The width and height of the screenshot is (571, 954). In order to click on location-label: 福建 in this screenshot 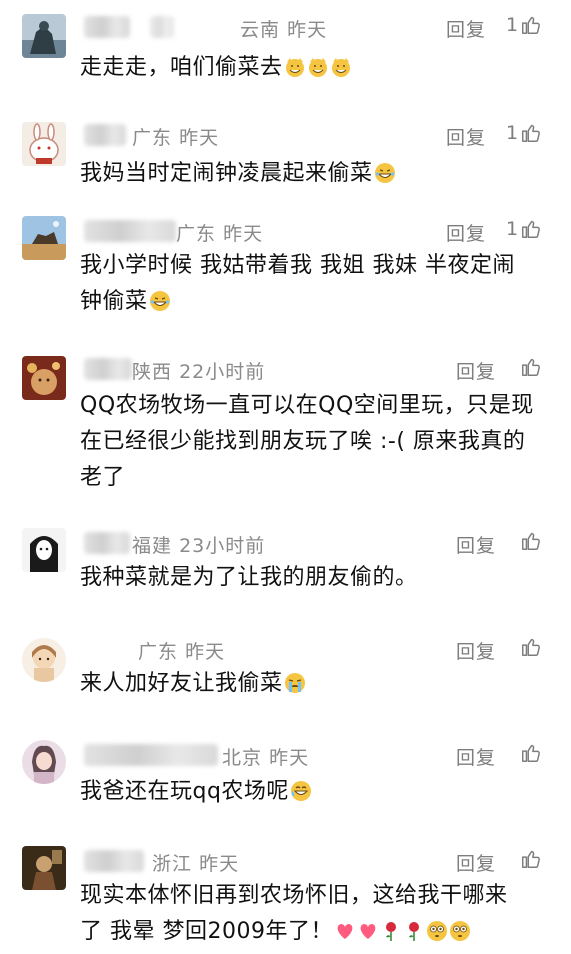, I will do `click(152, 546)`.